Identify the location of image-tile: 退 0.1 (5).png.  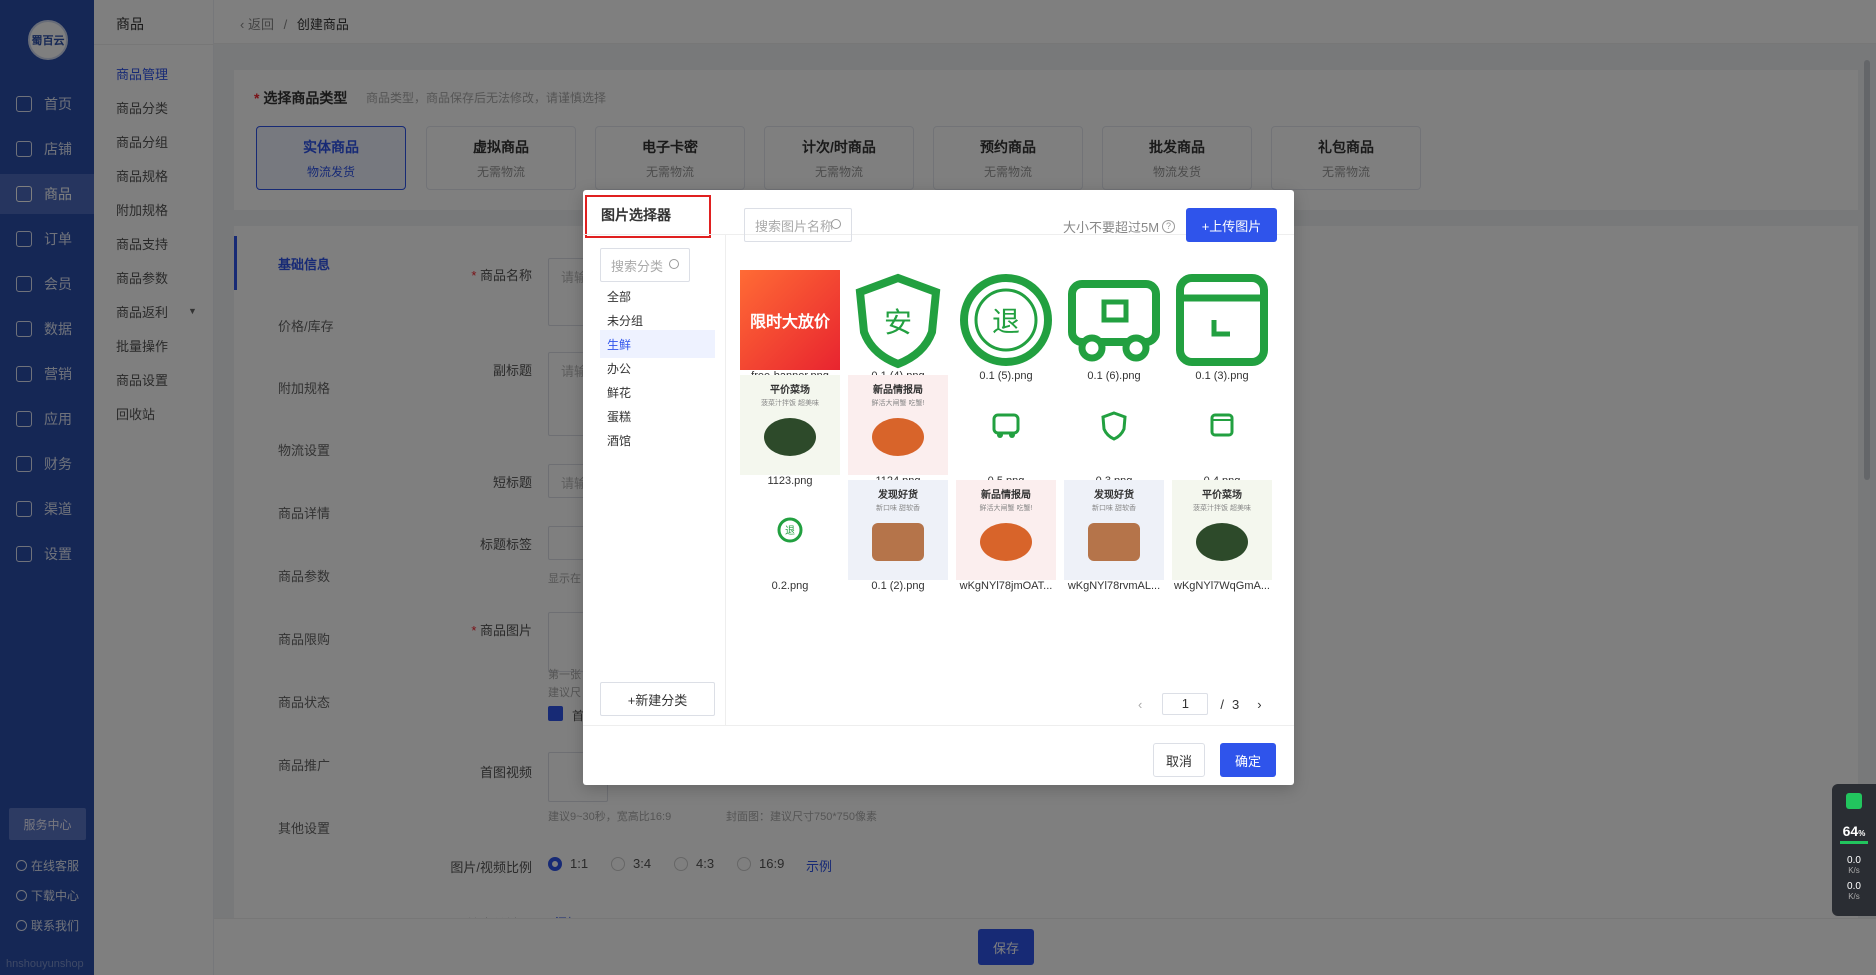
(1000, 326).